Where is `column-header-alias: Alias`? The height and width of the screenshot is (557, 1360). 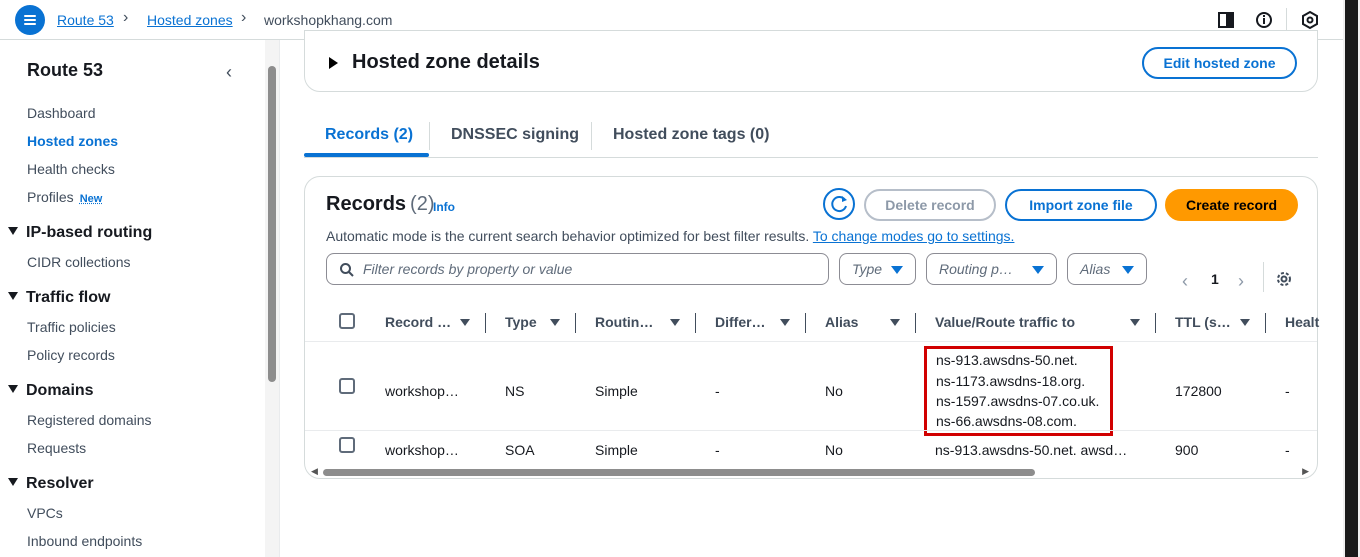
column-header-alias: Alias is located at coordinates (841, 322).